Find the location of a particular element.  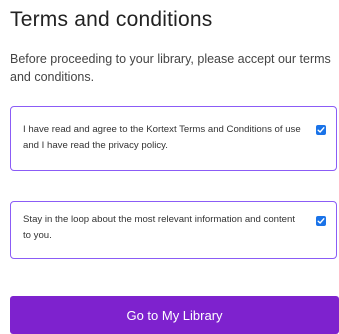

marketing-consent-checkbox is located at coordinates (321, 221).